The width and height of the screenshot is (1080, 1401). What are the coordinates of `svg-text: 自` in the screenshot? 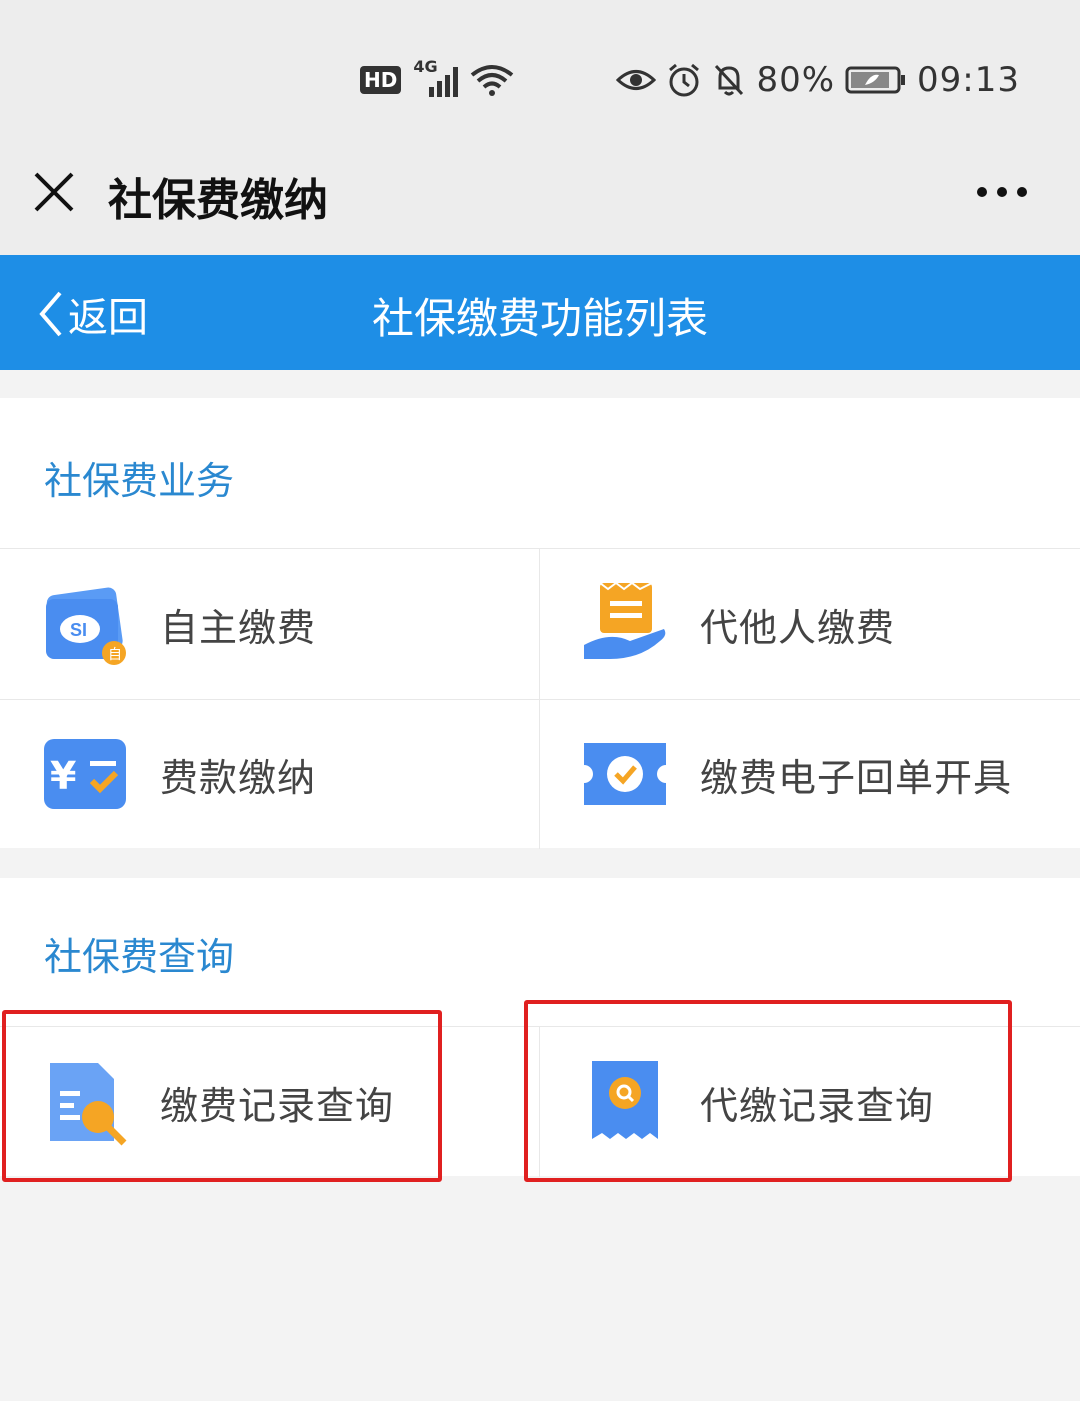 It's located at (115, 655).